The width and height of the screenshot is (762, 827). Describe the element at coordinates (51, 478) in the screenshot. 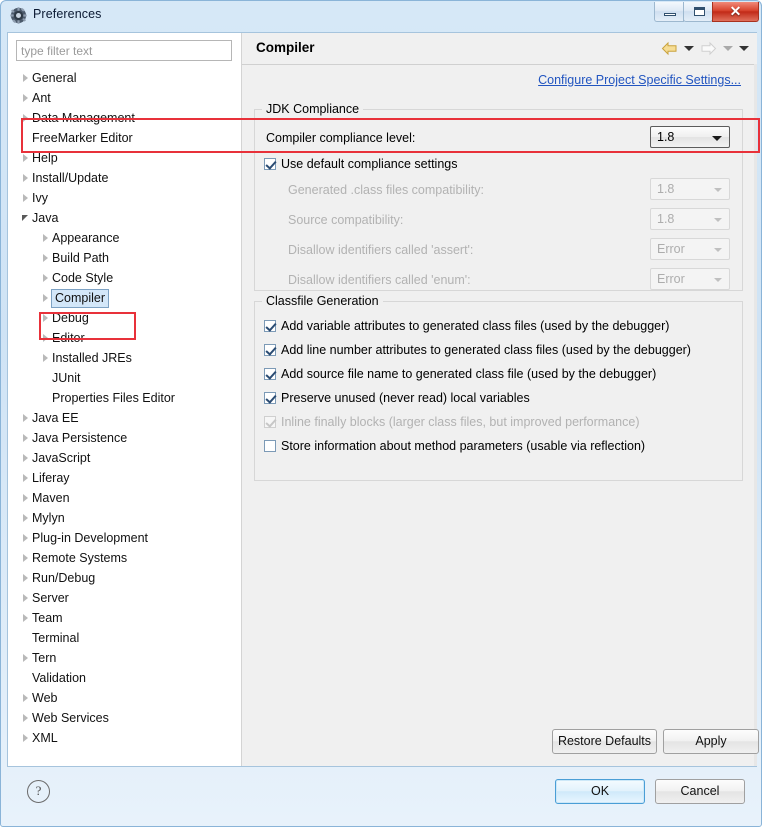

I see `sidebar-item-label: Liferay` at that location.